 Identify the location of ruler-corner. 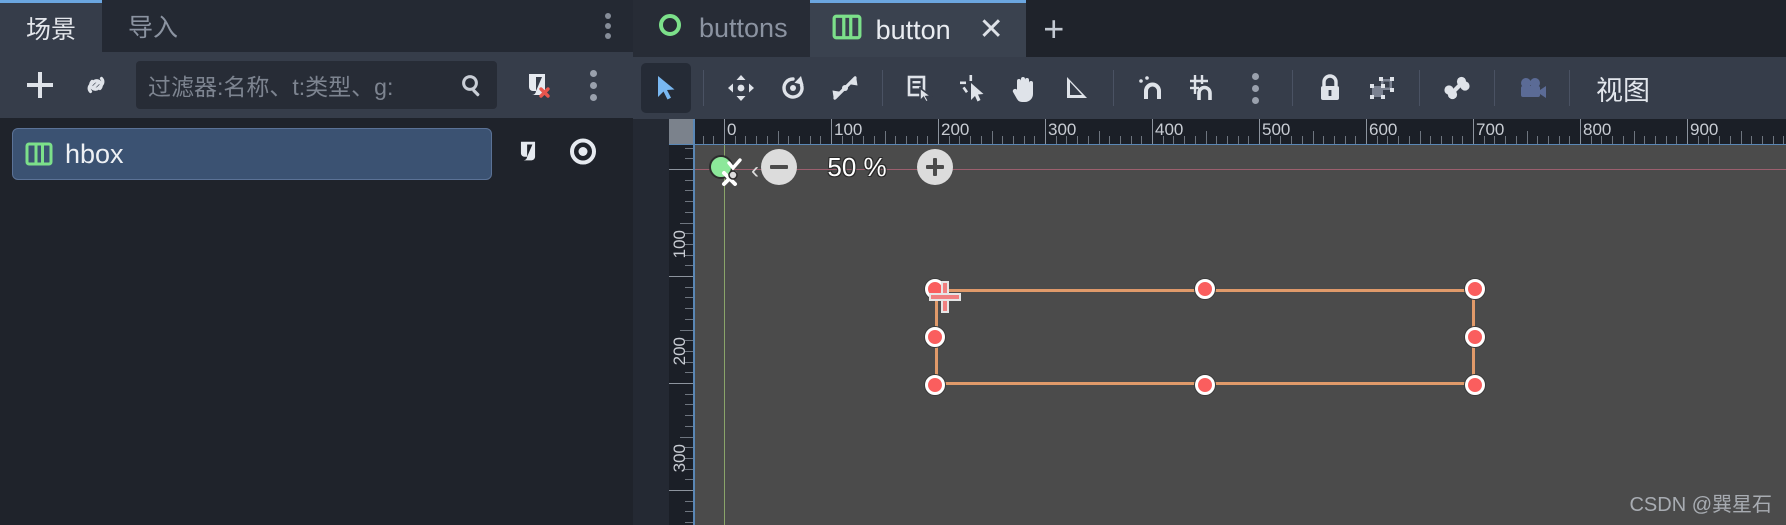
(682, 132).